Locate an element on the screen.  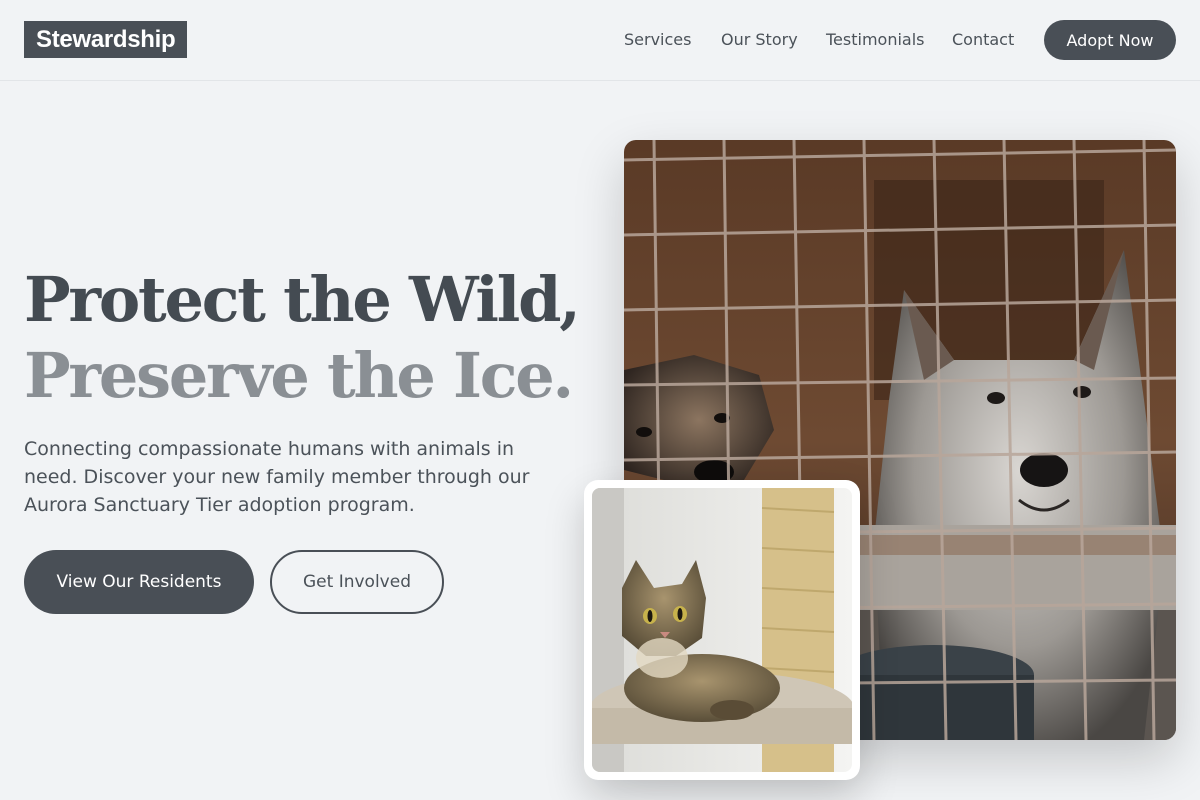
brand-logo: Stewardship is located at coordinates (106, 39).